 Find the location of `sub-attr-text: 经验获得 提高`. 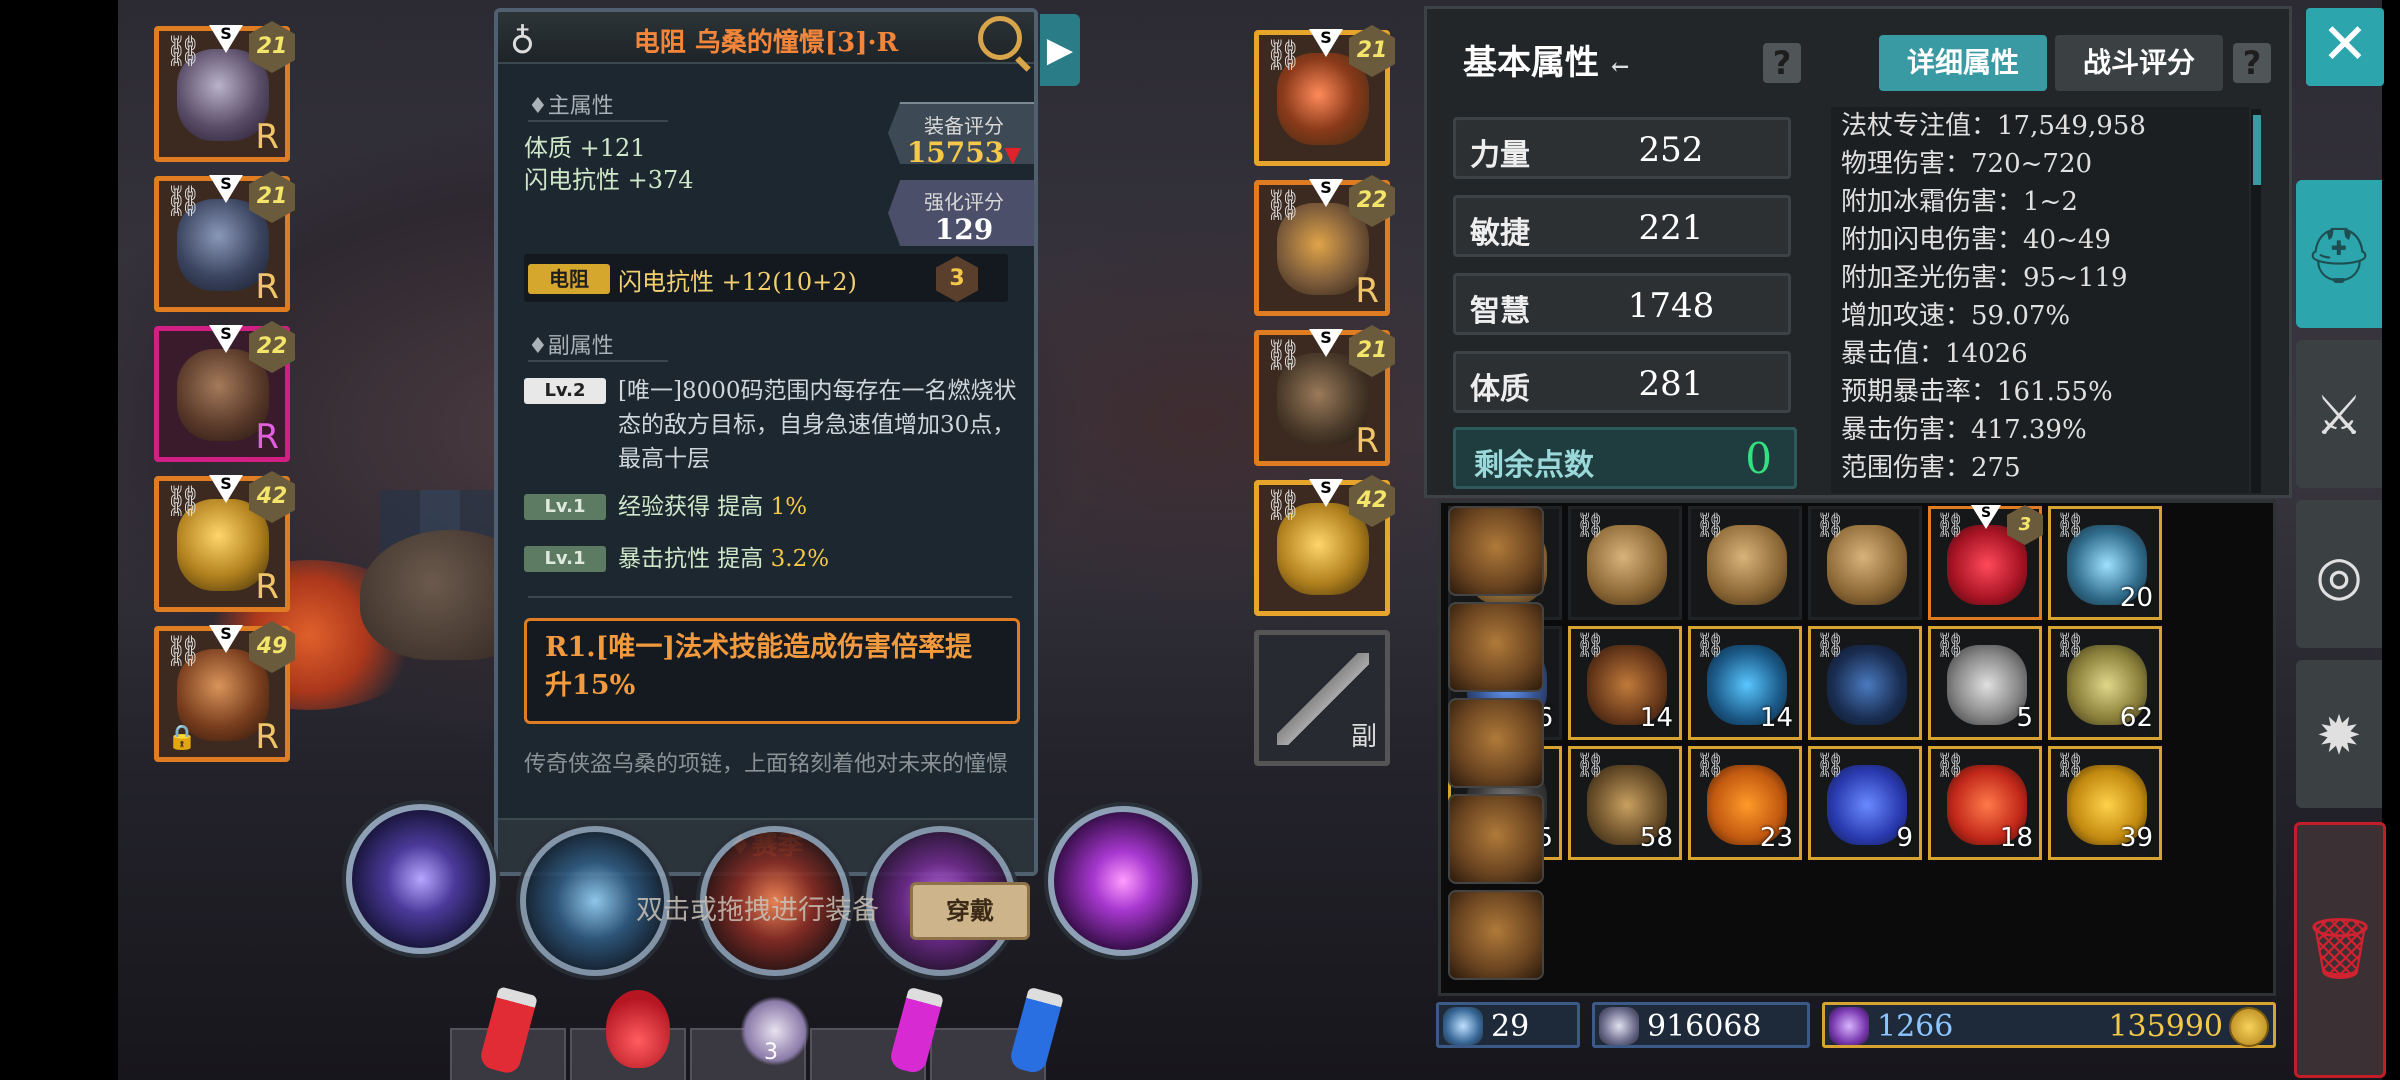

sub-attr-text: 经验获得 提高 is located at coordinates (694, 507).